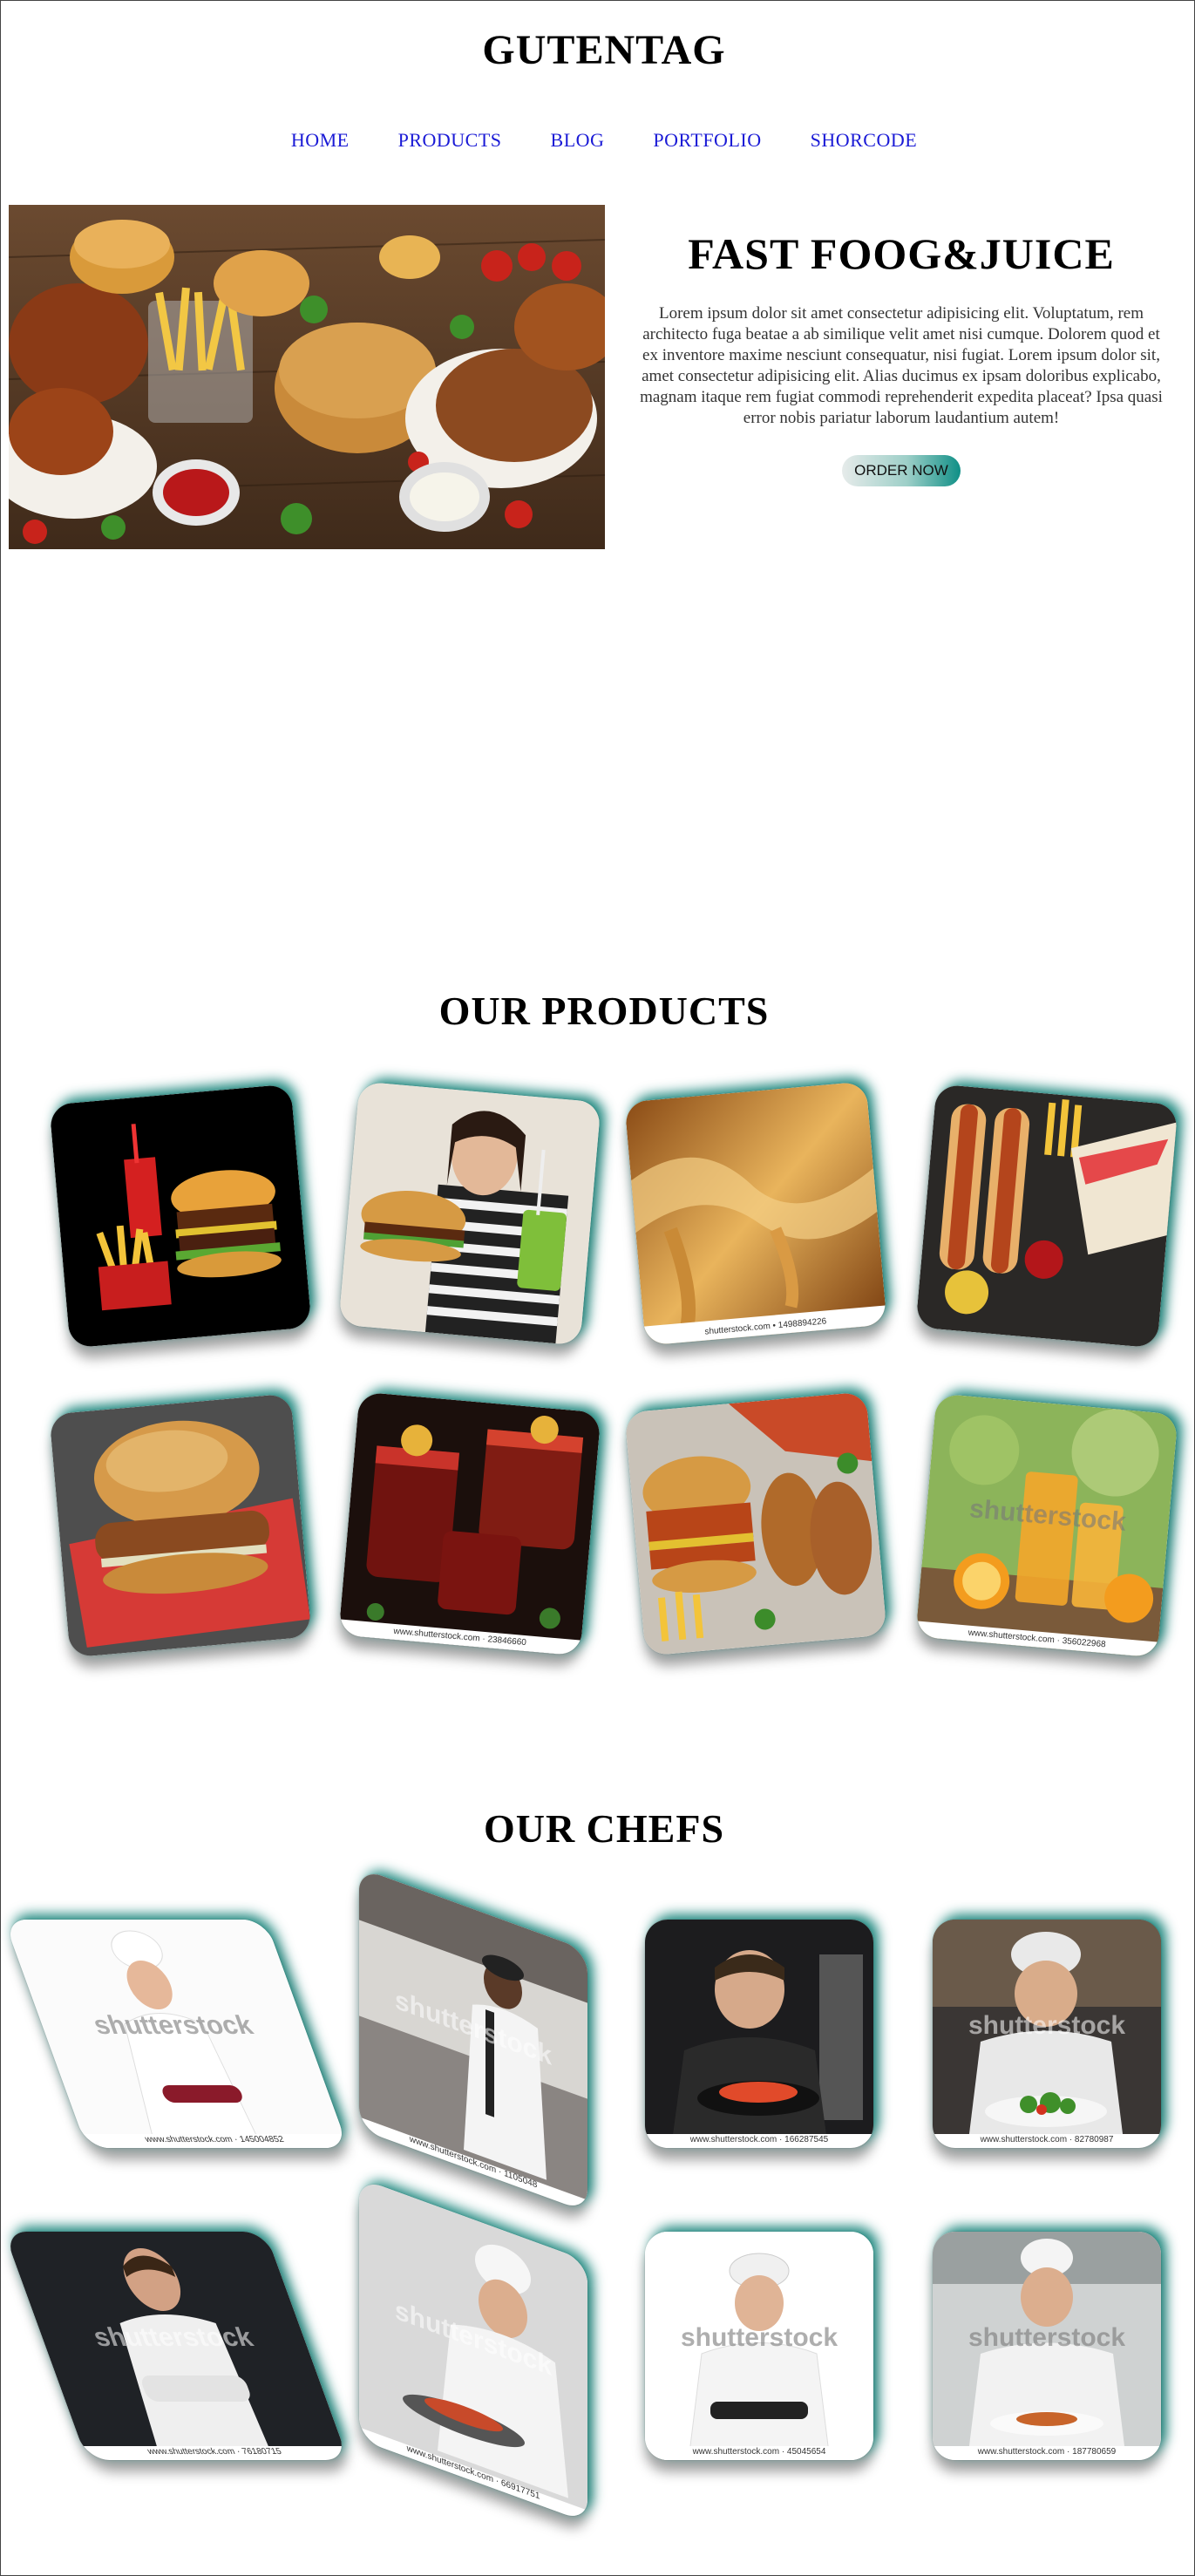 Image resolution: width=1195 pixels, height=2576 pixels. I want to click on product-image-hotdogs-fries-wrap, so click(1046, 1216).